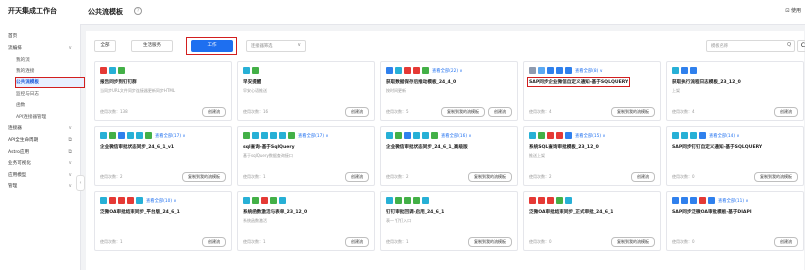 The height and width of the screenshot is (270, 805). I want to click on view-all-link: 查看全部(11) ∨, so click(733, 201).